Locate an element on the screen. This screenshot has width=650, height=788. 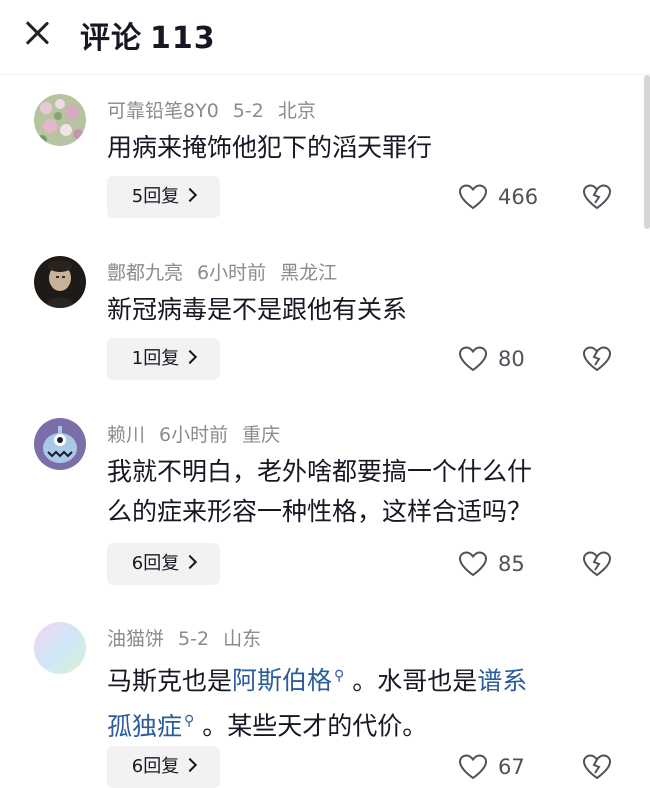
comment-text-part: 马斯克也是 is located at coordinates (170, 681).